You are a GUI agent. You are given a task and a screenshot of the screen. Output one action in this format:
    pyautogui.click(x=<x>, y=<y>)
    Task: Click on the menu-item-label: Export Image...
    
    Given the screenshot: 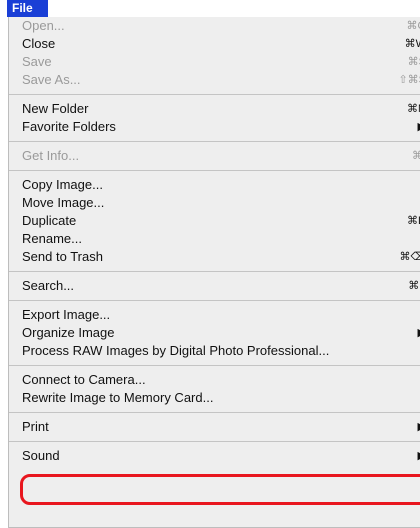 What is the action you would take?
    pyautogui.click(x=66, y=314)
    